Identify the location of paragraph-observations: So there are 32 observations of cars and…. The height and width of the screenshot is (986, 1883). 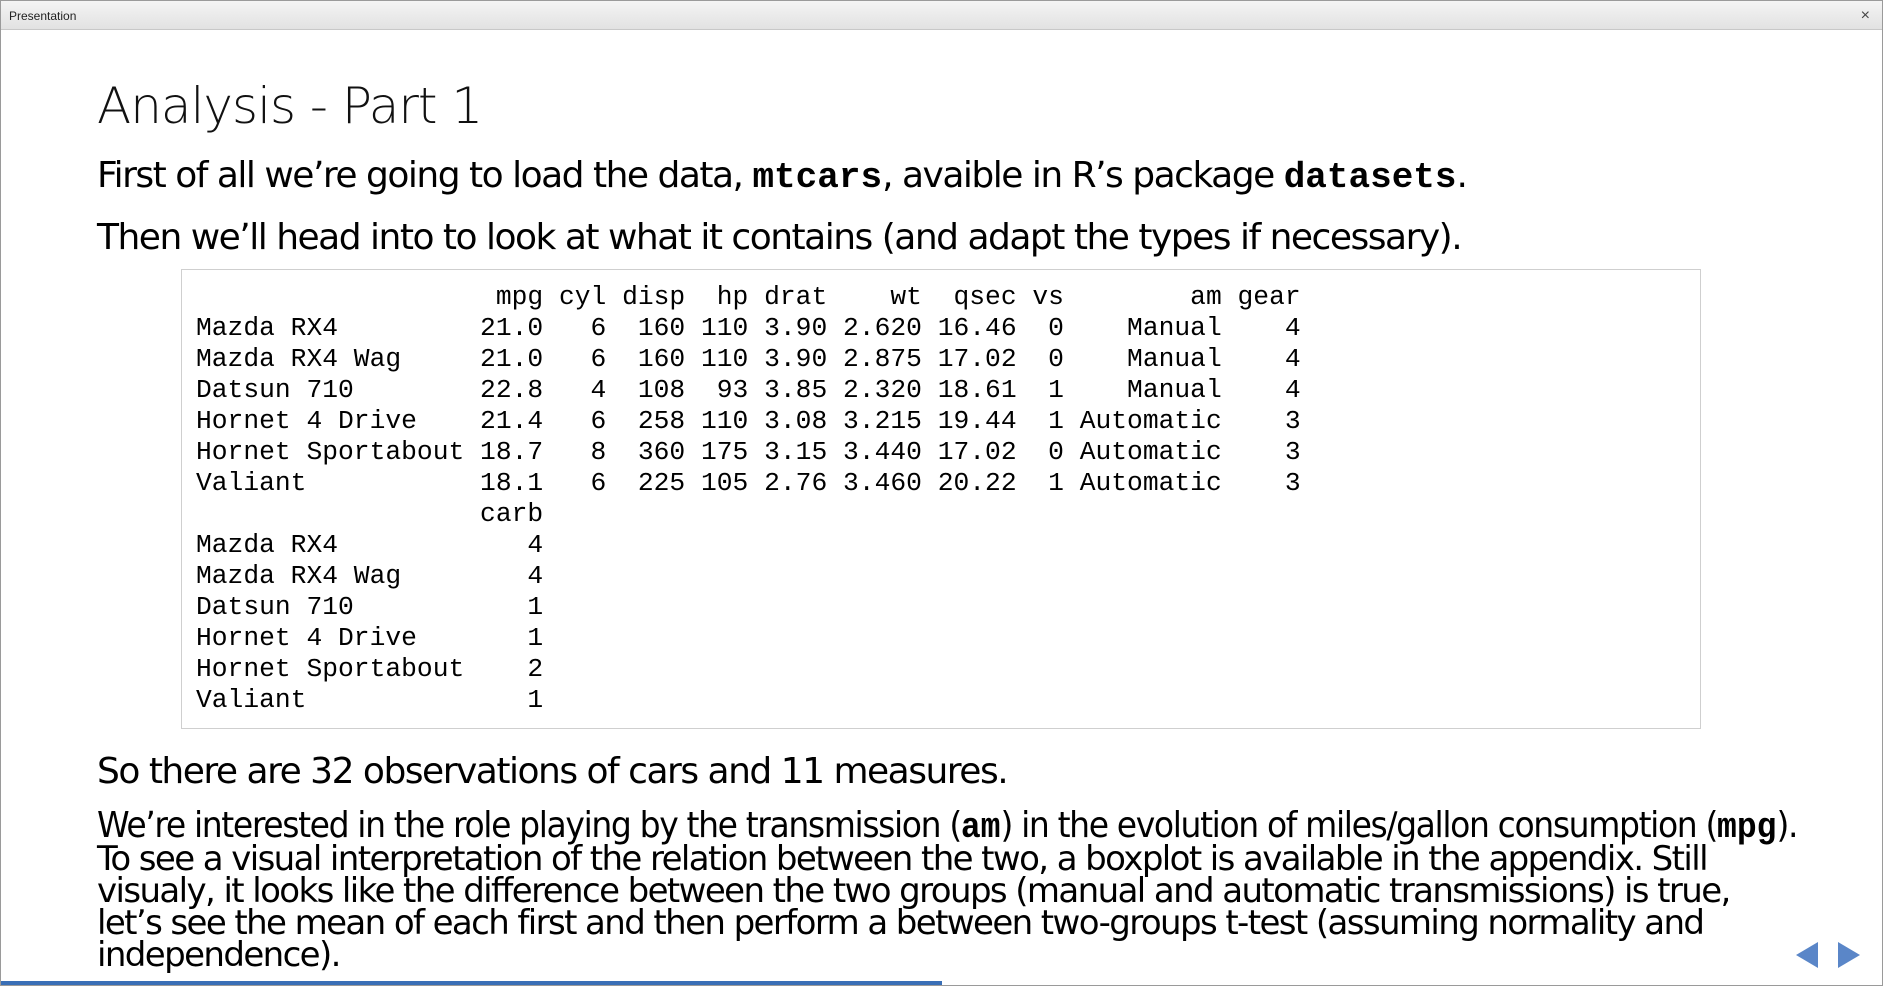
(553, 771).